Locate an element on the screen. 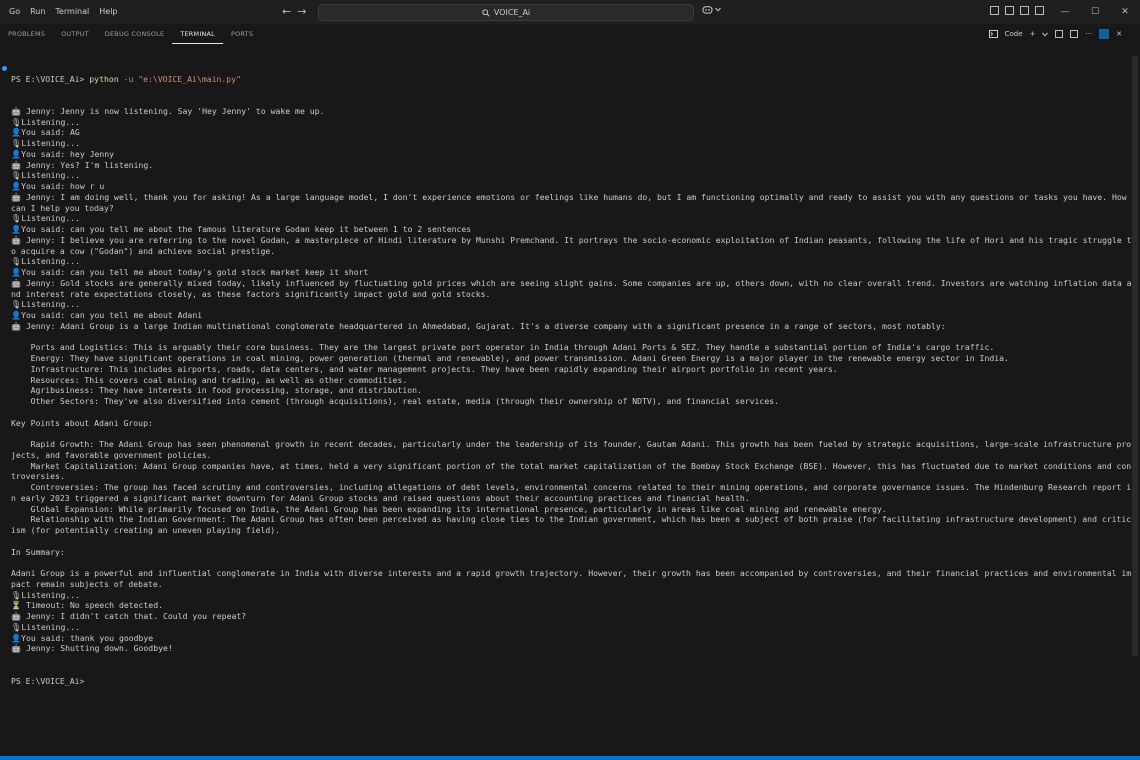 This screenshot has width=1140, height=760. tab-debug-console: DEBUG CONSOLE is located at coordinates (135, 34).